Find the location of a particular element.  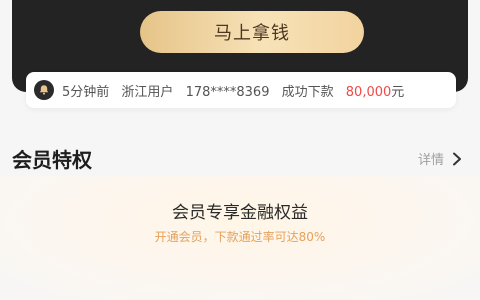

details-link: 详情 is located at coordinates (440, 158).